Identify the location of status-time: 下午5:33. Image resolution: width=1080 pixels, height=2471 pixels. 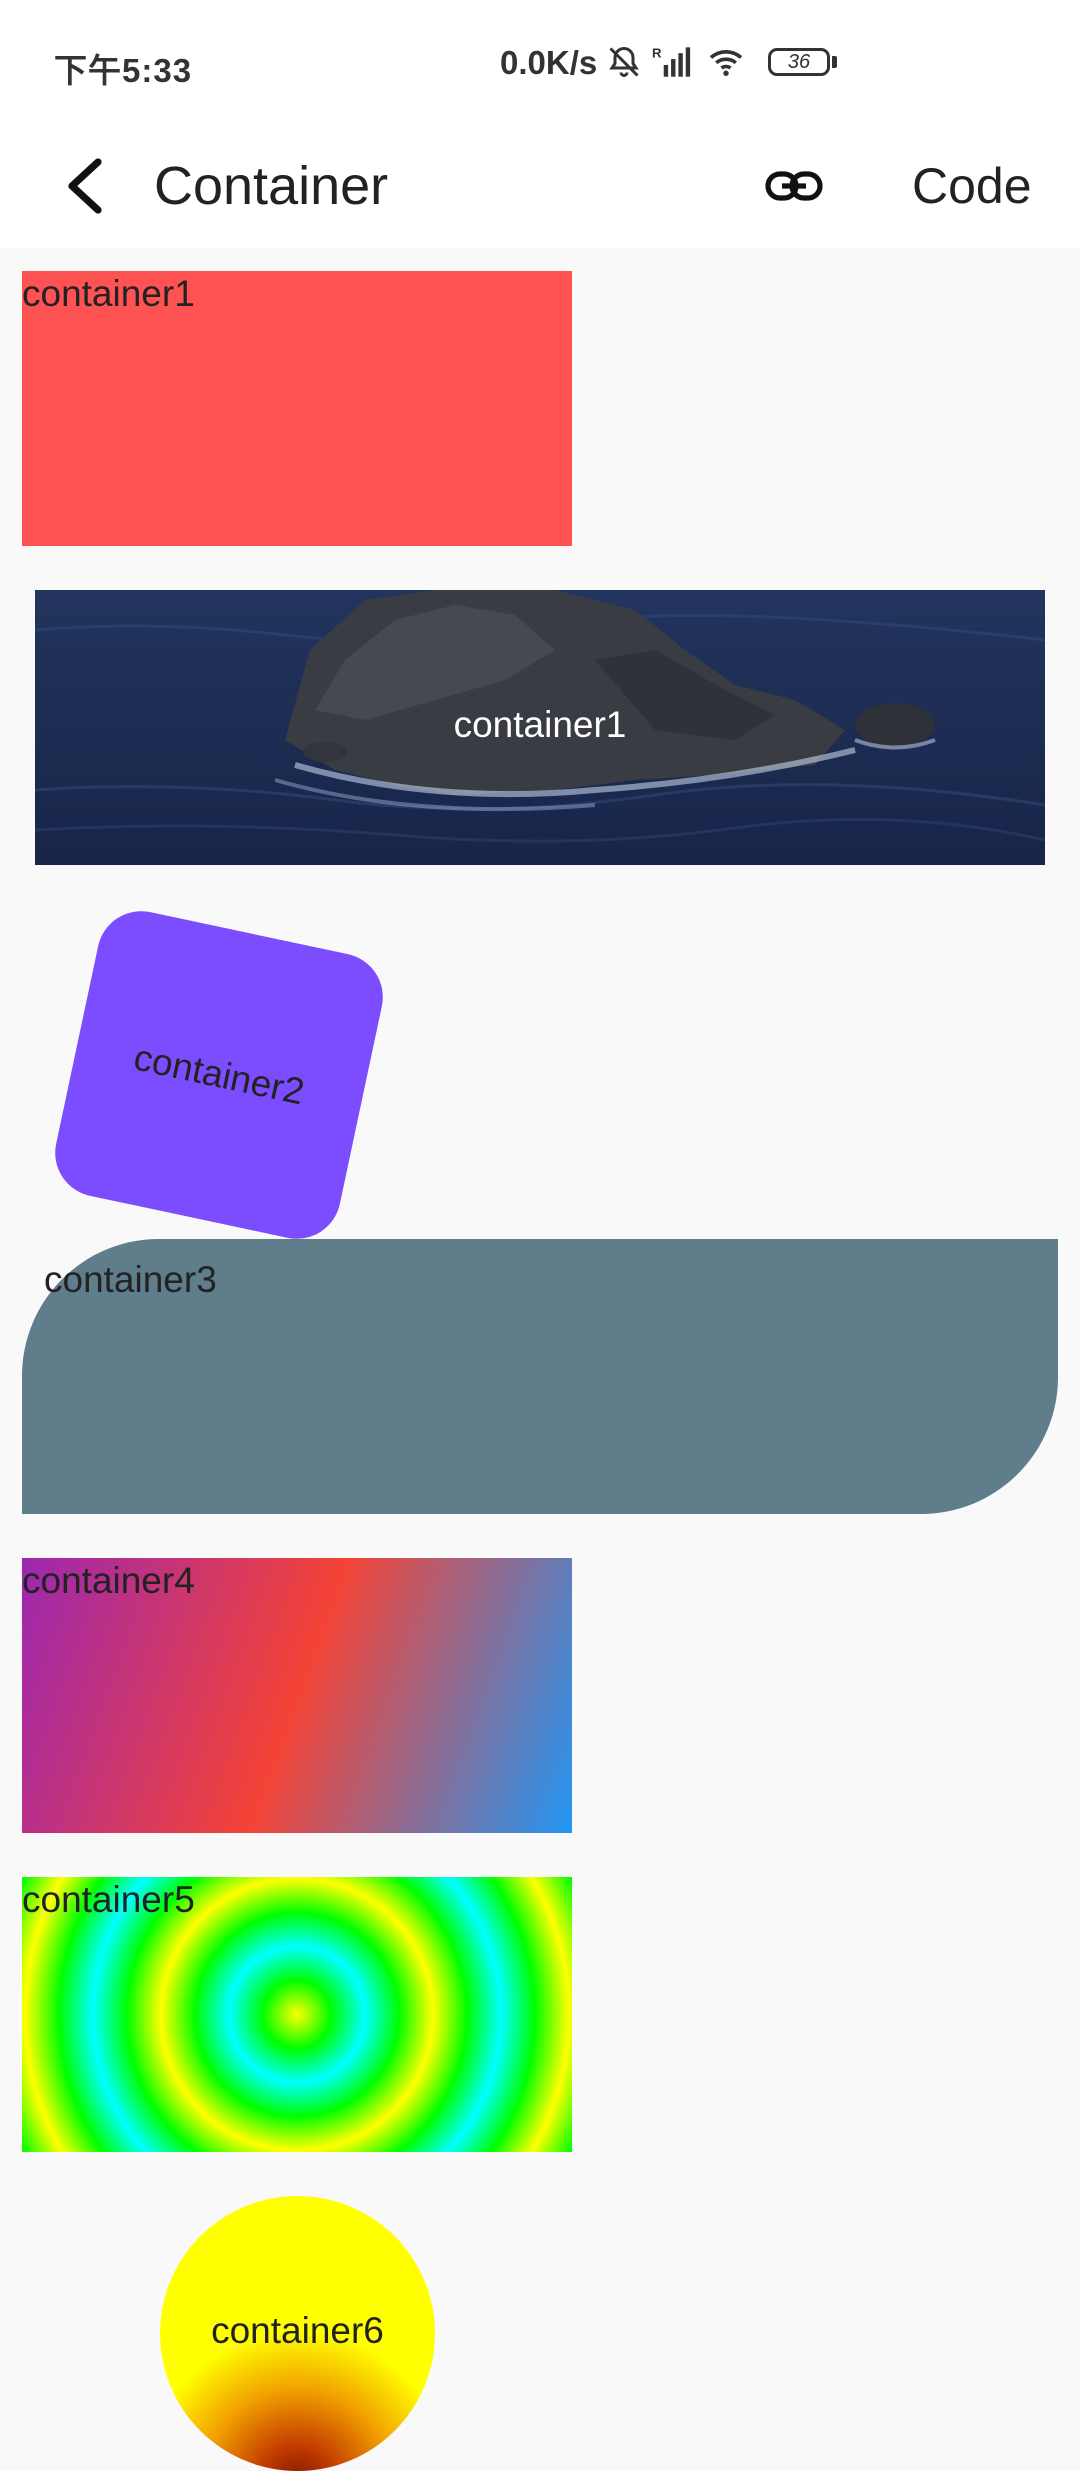
(123, 70).